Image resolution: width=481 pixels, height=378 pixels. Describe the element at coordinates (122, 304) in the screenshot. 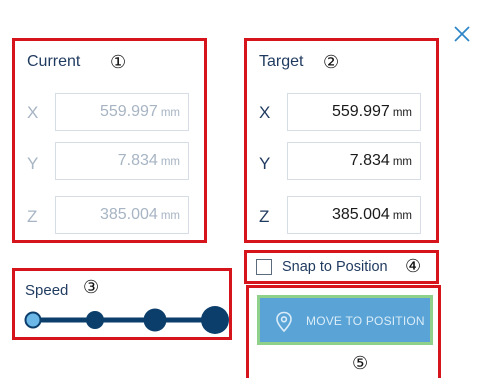

I see `speed-panel: Speed ③` at that location.